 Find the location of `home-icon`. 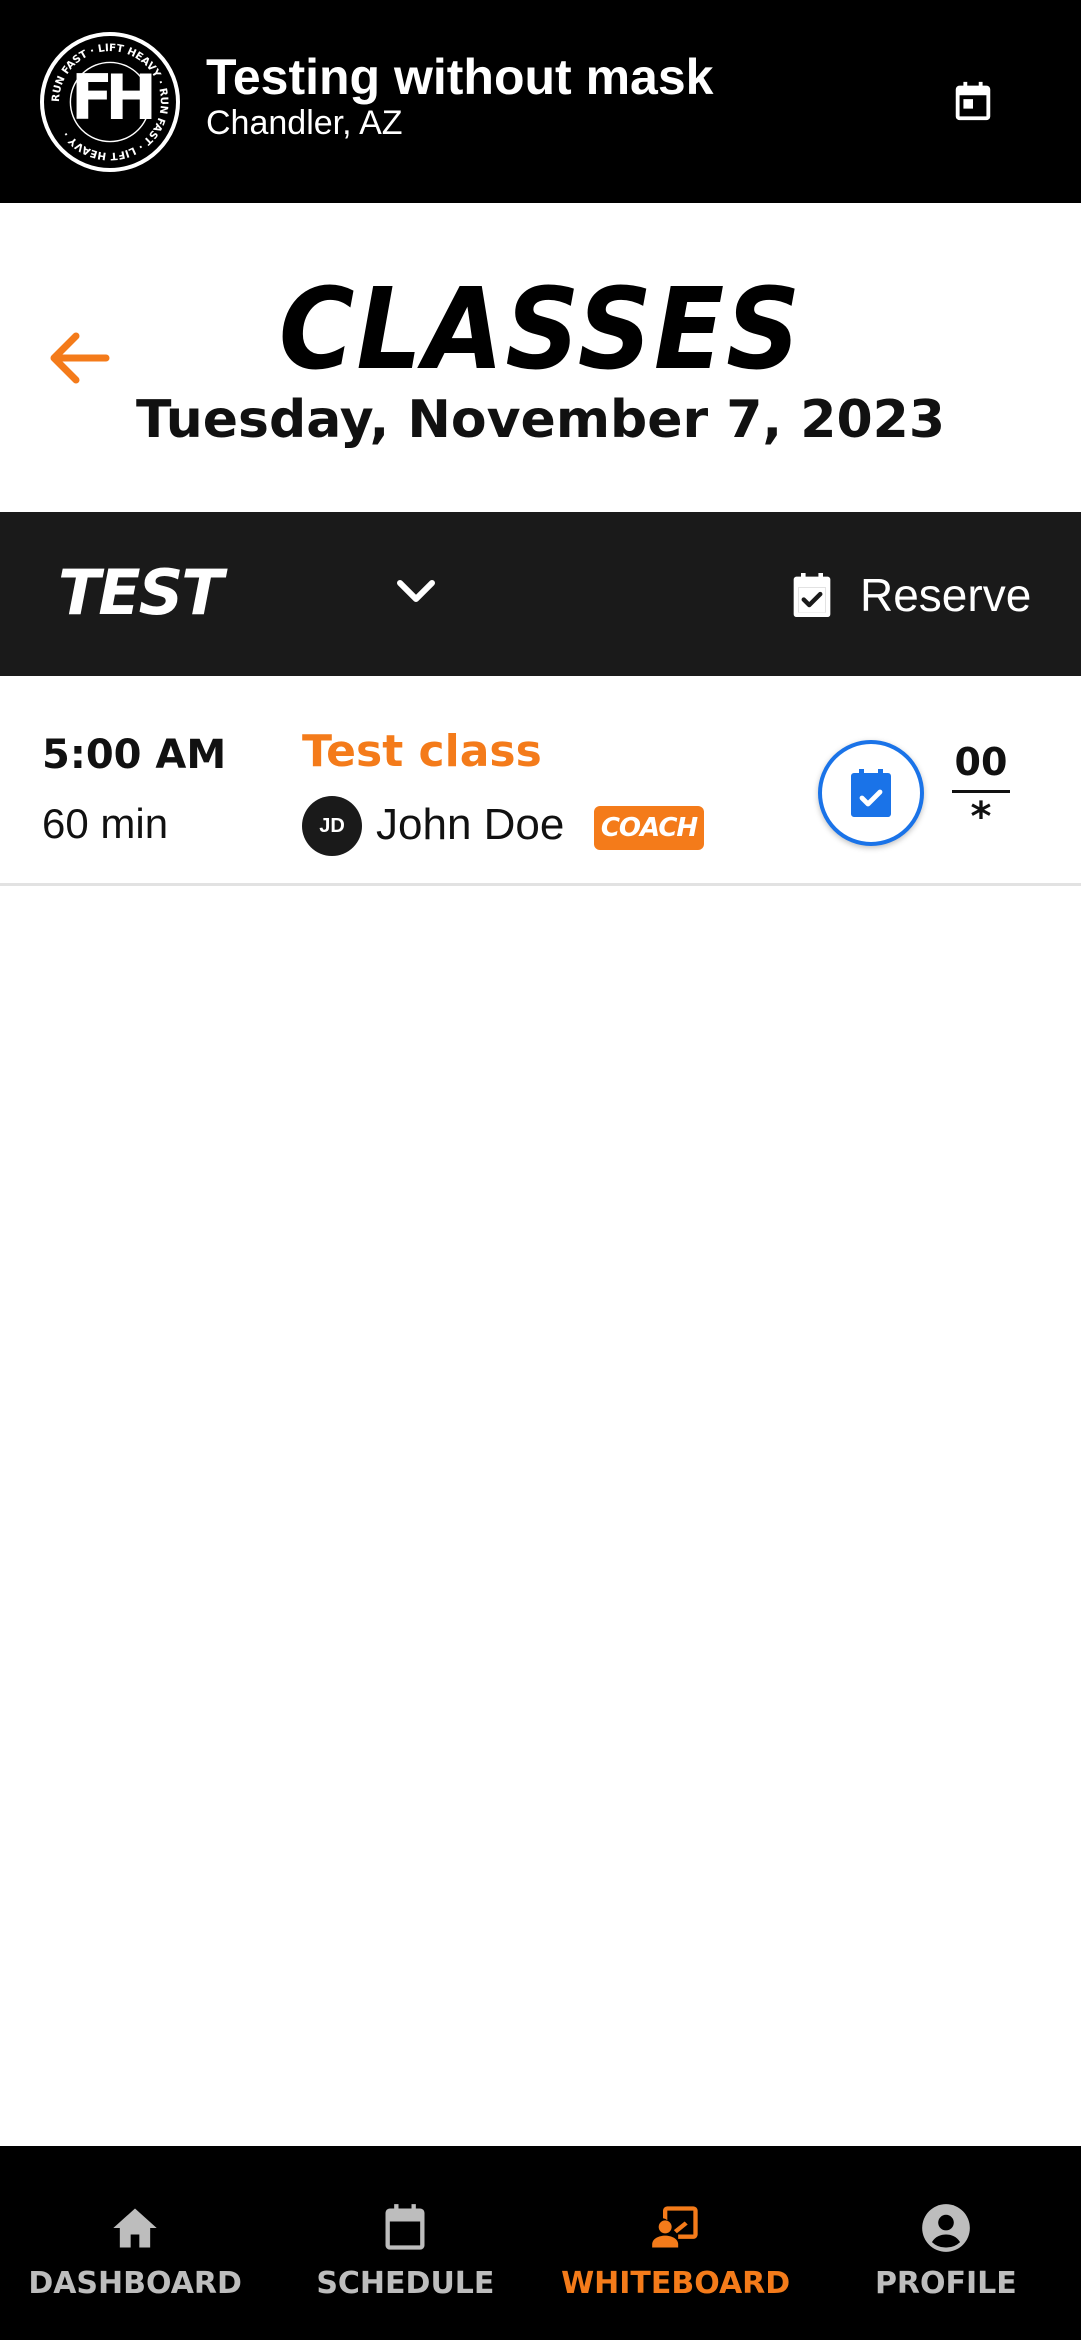

home-icon is located at coordinates (135, 2228).